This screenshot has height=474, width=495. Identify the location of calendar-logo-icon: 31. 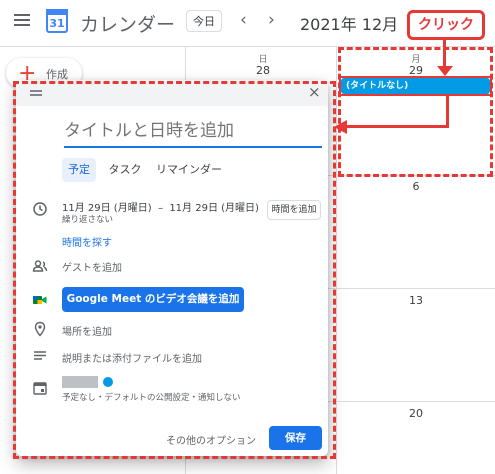
(57, 21).